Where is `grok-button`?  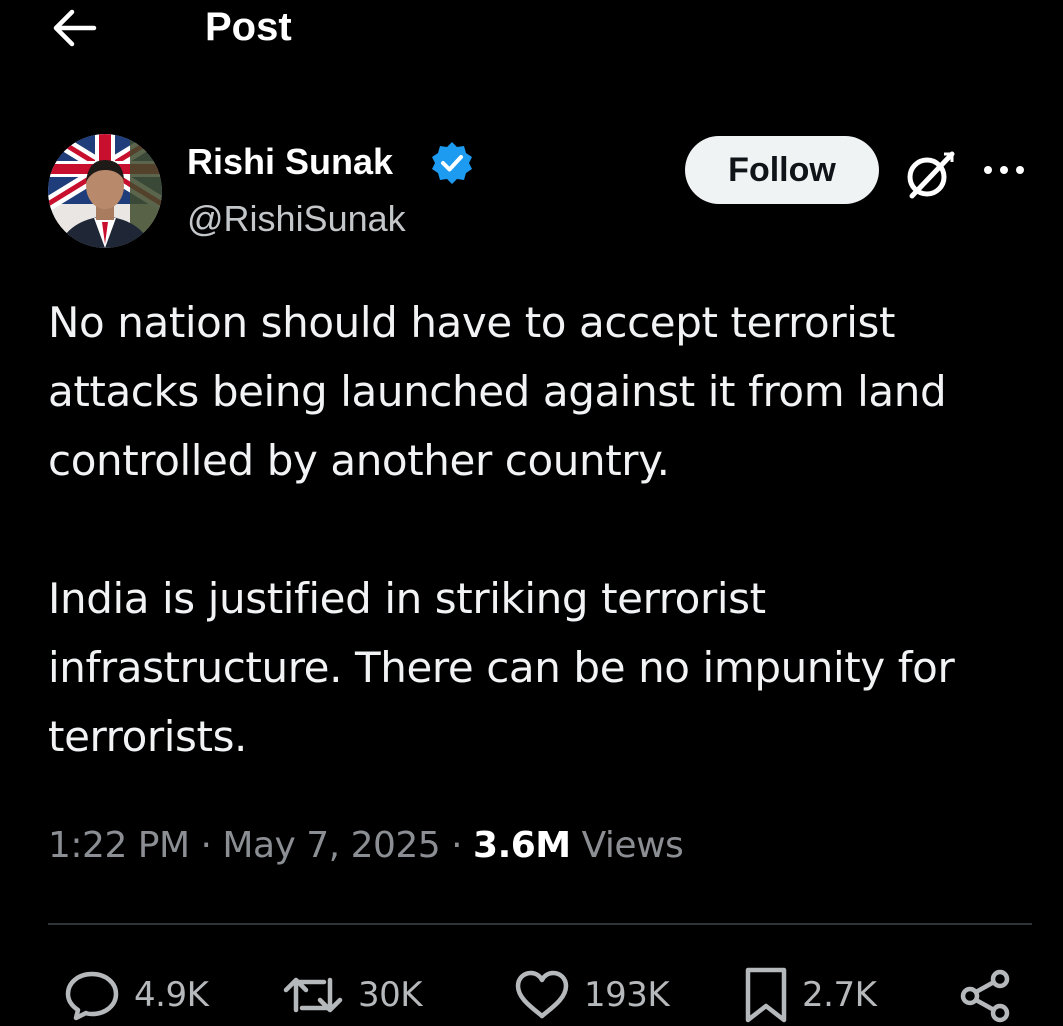 grok-button is located at coordinates (931, 174).